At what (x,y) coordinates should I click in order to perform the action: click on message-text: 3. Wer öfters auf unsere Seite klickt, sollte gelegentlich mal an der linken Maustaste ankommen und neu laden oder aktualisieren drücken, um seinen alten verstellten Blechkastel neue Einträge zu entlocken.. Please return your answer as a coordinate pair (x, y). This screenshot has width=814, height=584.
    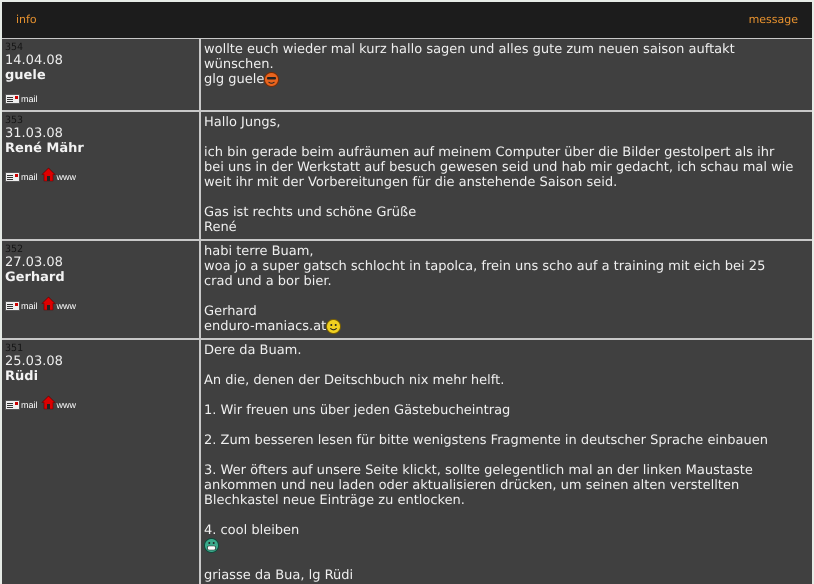
    Looking at the image, I should click on (479, 485).